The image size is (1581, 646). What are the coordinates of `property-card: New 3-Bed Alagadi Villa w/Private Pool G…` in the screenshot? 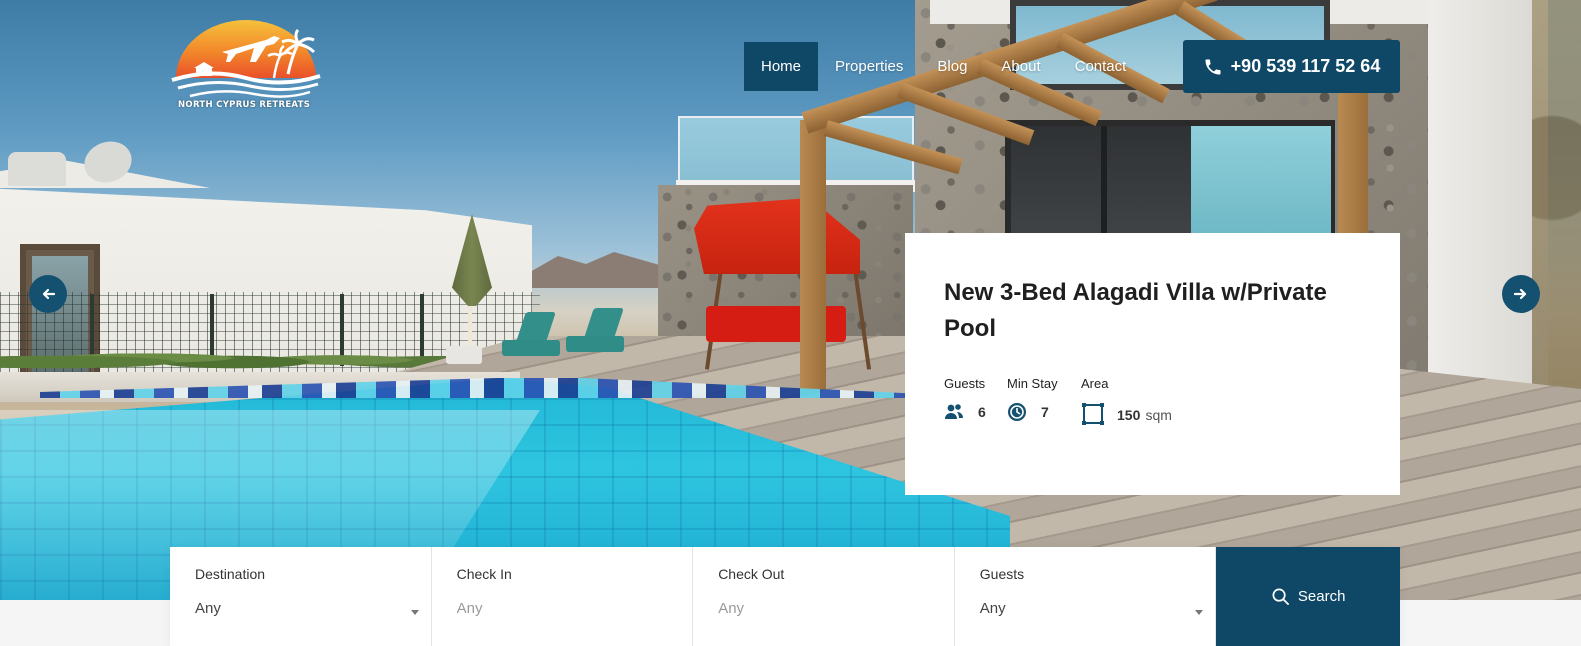 It's located at (1152, 364).